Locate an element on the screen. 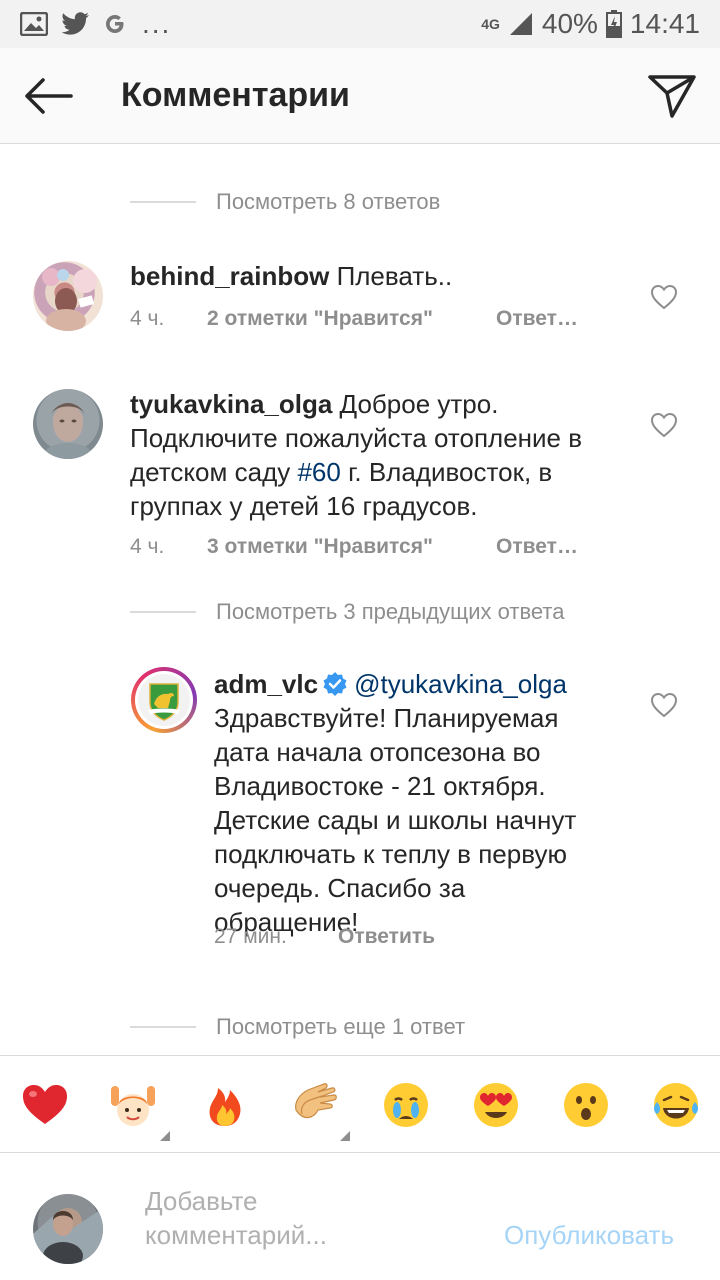 The width and height of the screenshot is (720, 1280). arrow-left-icon is located at coordinates (48, 95).